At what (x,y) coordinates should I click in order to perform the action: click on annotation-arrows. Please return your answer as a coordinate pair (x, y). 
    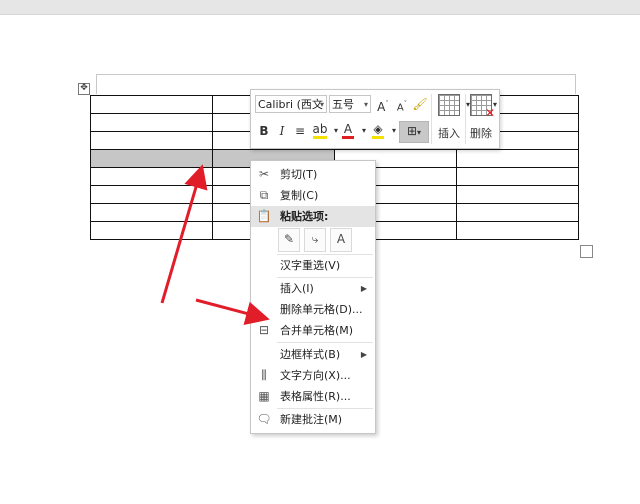
    Looking at the image, I should click on (215, 244).